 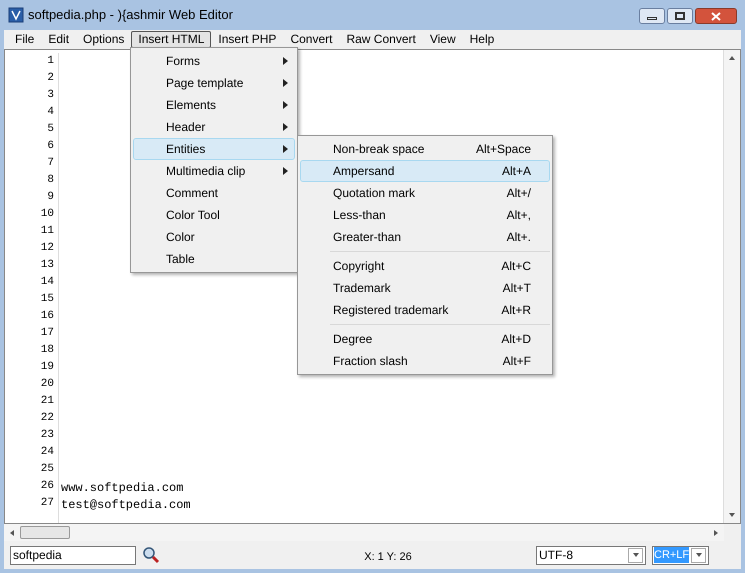 I want to click on app-icon, so click(x=16, y=15).